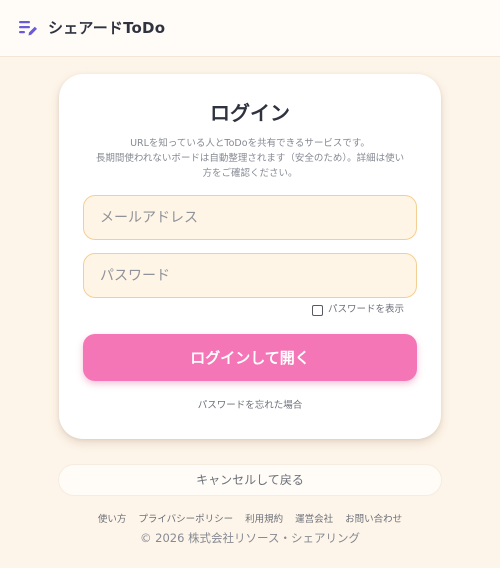  I want to click on email-field, so click(250, 217).